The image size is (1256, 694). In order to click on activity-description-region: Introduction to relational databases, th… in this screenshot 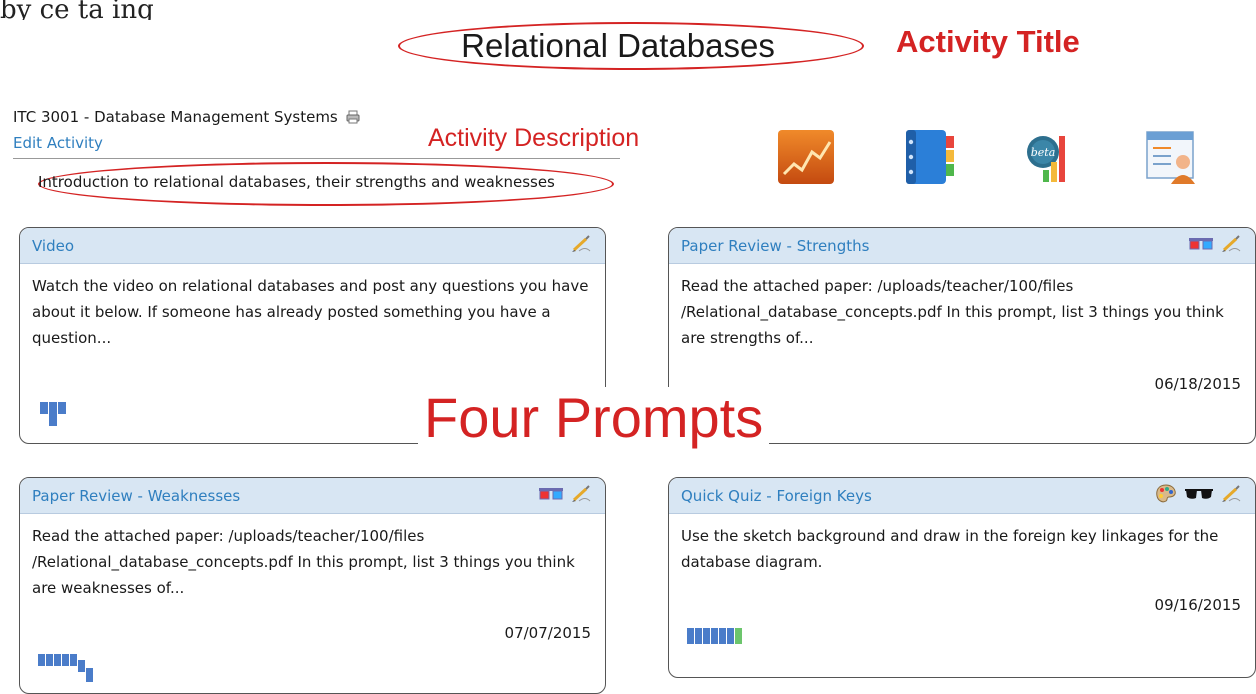, I will do `click(326, 184)`.